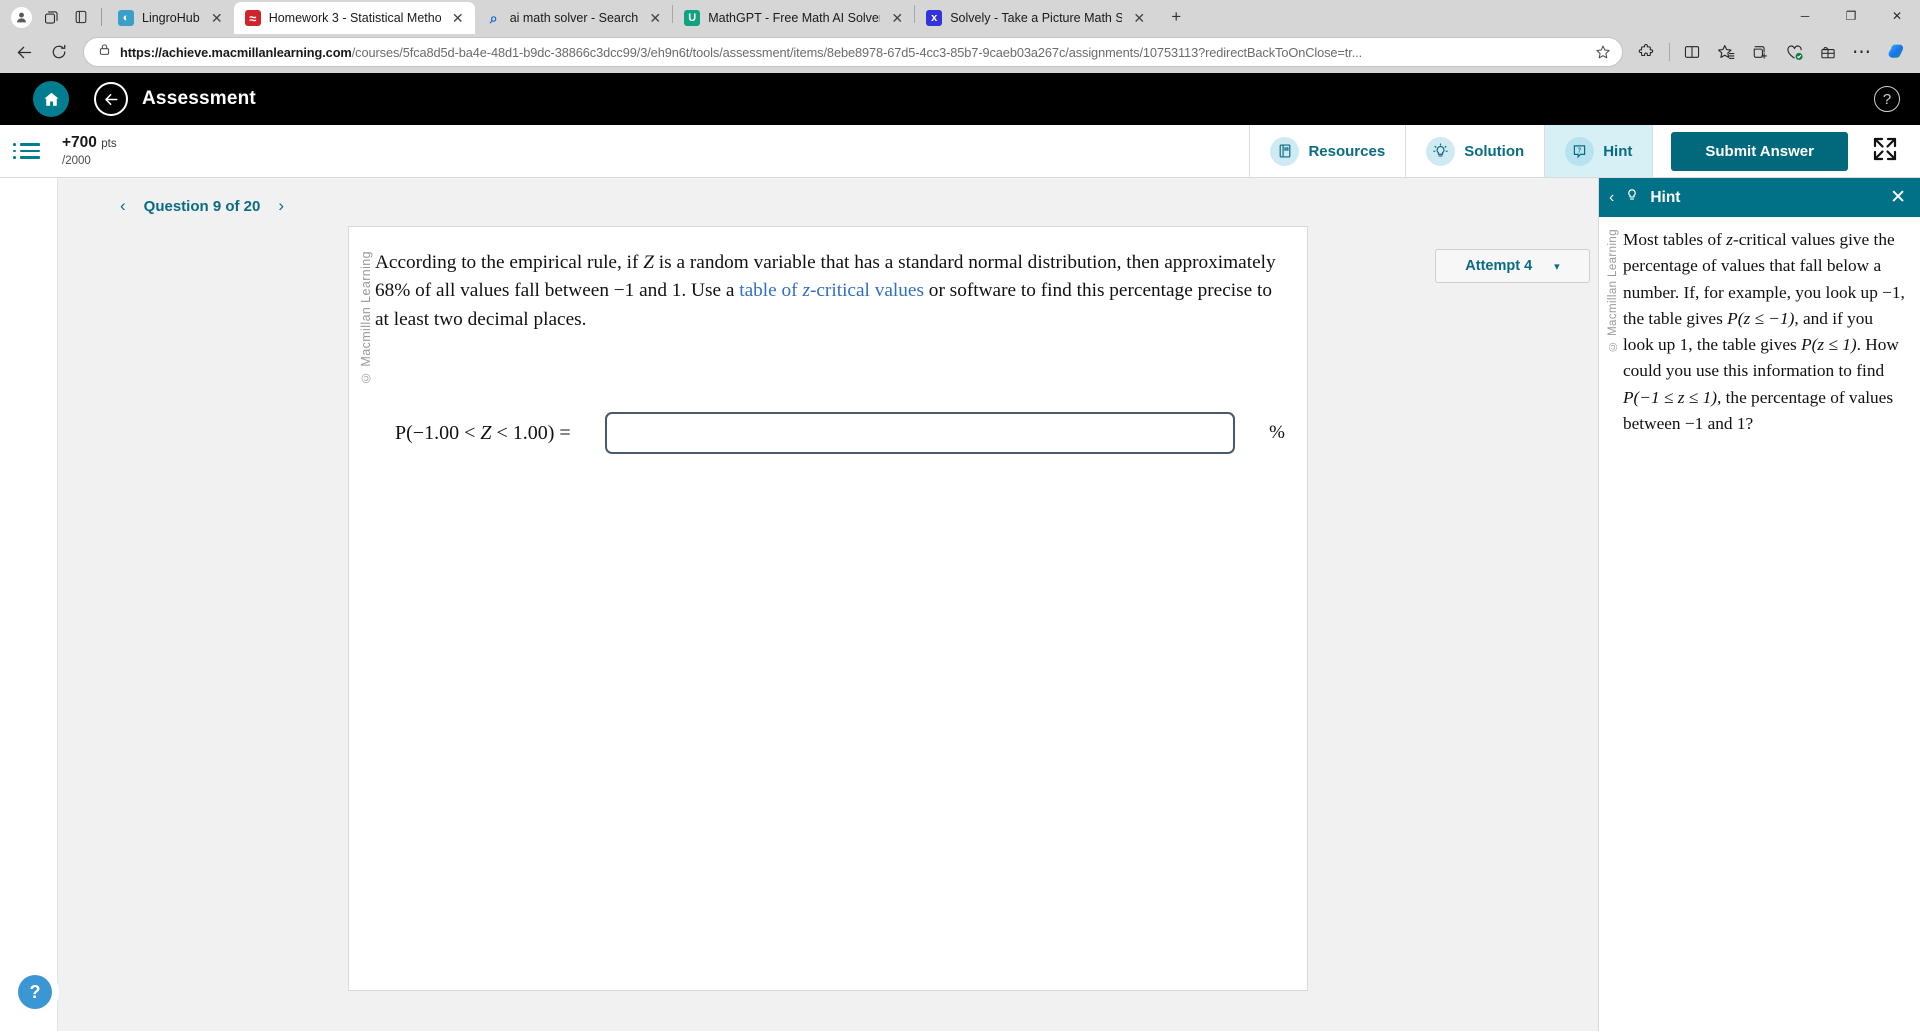  What do you see at coordinates (35, 992) in the screenshot?
I see `help-fab-button: ?` at bounding box center [35, 992].